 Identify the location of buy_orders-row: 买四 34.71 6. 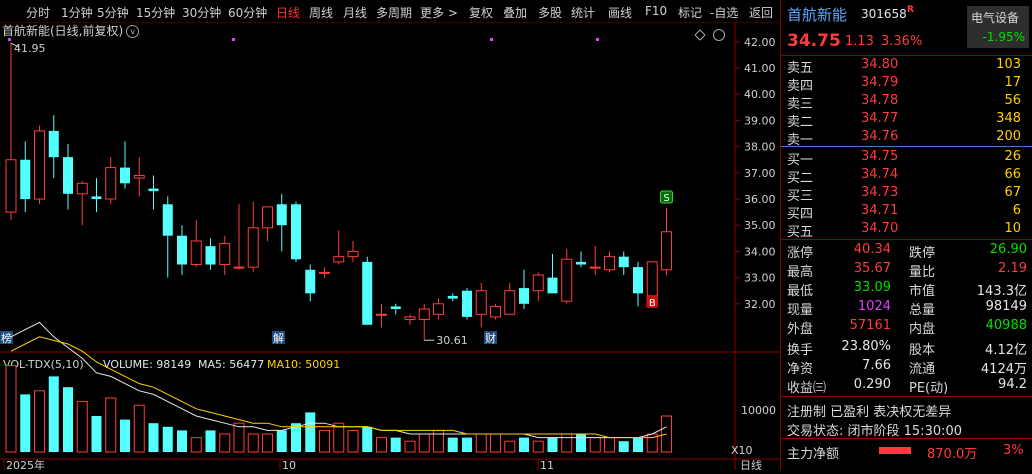
(906, 213).